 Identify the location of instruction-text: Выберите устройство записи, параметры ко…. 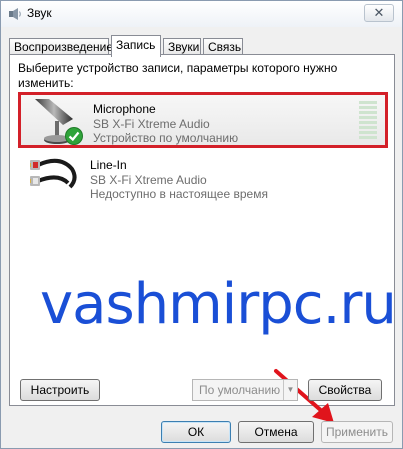
(178, 75).